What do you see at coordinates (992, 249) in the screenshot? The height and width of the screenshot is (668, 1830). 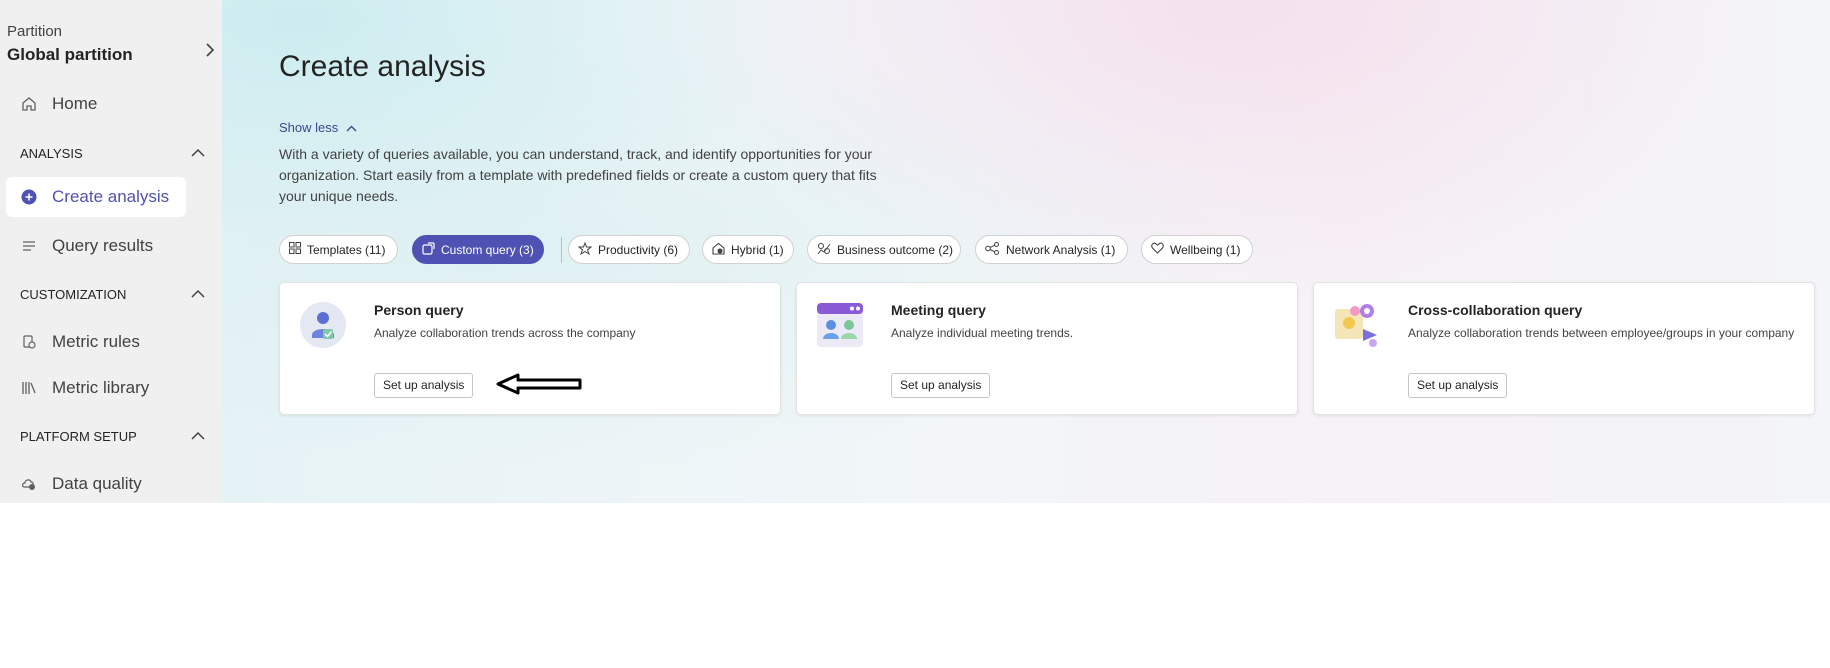 I see `network-icon` at bounding box center [992, 249].